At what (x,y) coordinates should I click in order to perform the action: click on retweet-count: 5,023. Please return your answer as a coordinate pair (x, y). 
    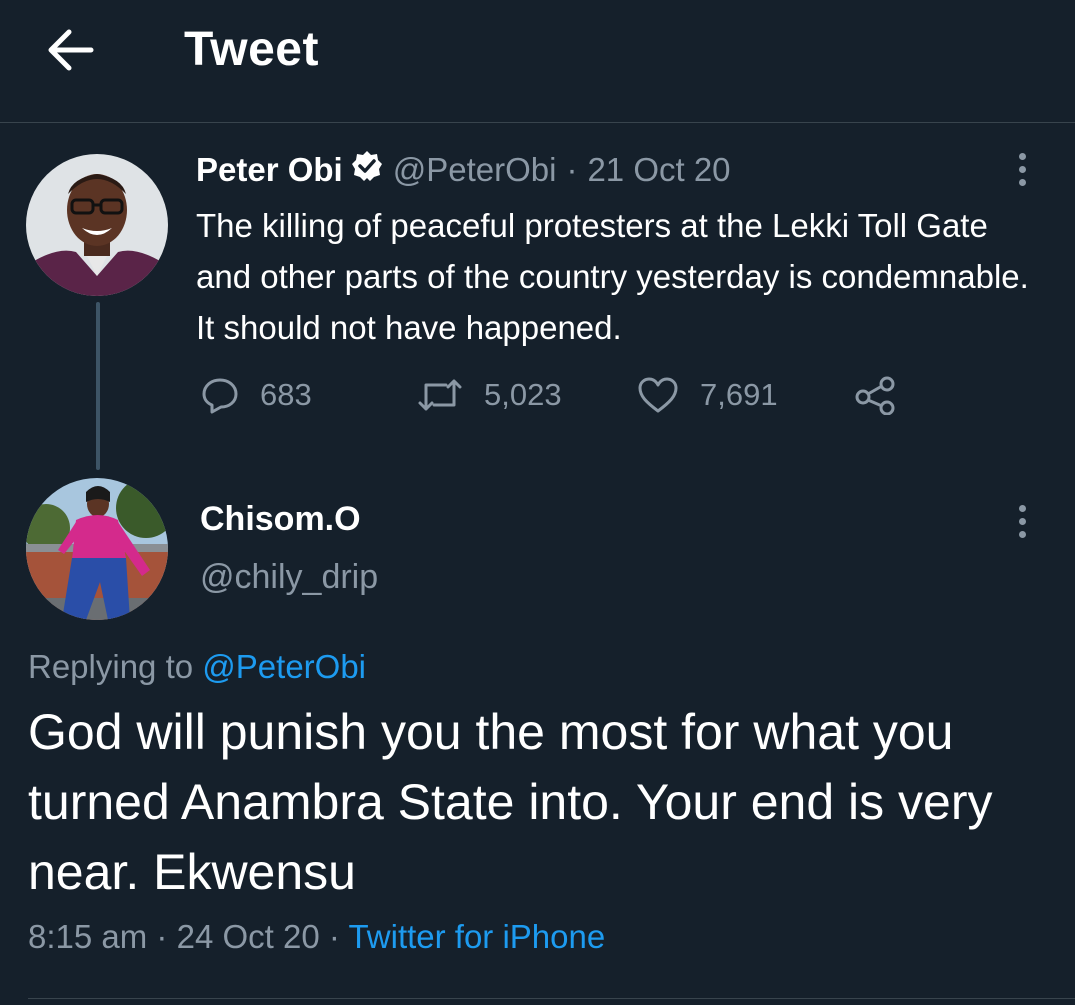
    Looking at the image, I should click on (523, 394).